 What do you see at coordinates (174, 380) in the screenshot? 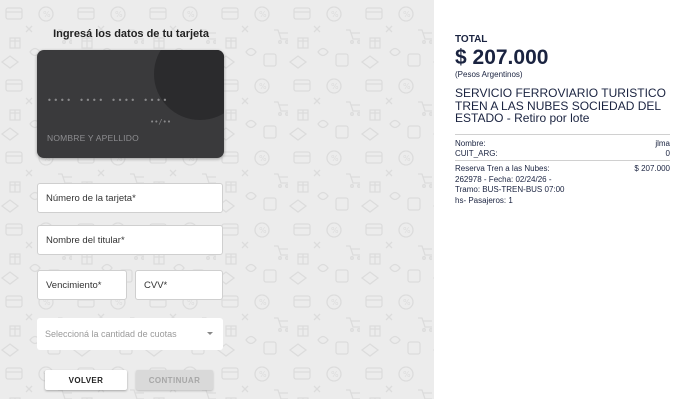
I see `continue-button: CONTINUAR` at bounding box center [174, 380].